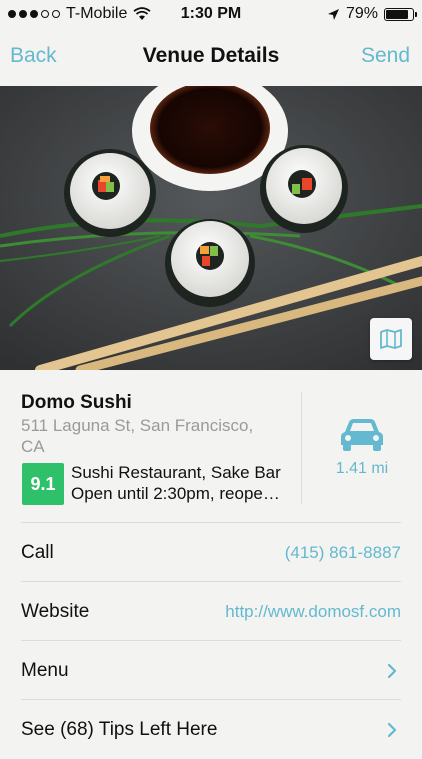 The height and width of the screenshot is (759, 422). I want to click on status-right: 79%, so click(372, 14).